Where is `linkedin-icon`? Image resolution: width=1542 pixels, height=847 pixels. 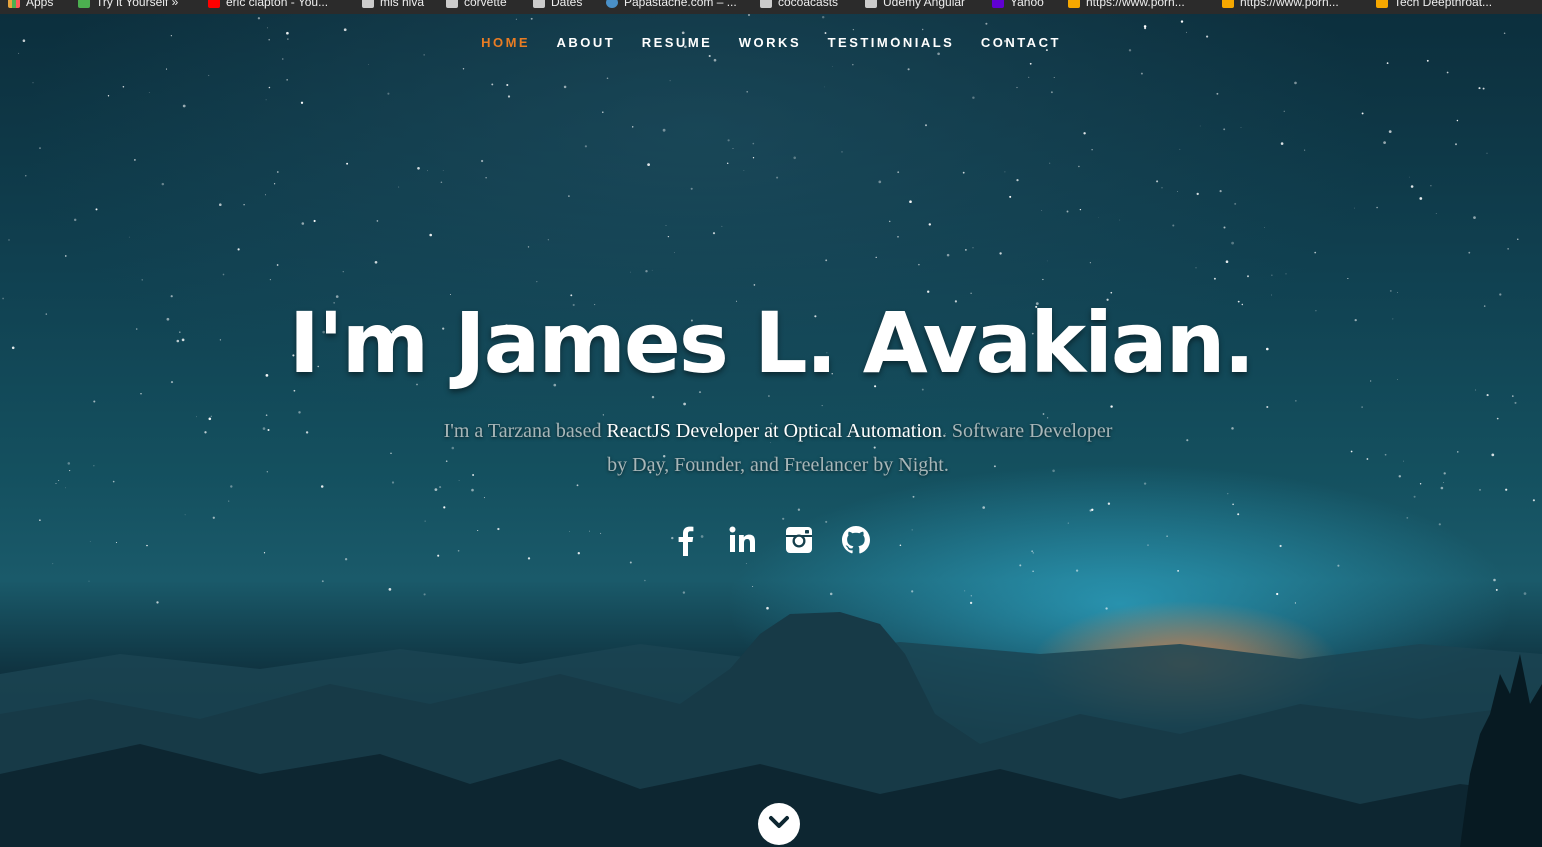
linkedin-icon is located at coordinates (743, 540).